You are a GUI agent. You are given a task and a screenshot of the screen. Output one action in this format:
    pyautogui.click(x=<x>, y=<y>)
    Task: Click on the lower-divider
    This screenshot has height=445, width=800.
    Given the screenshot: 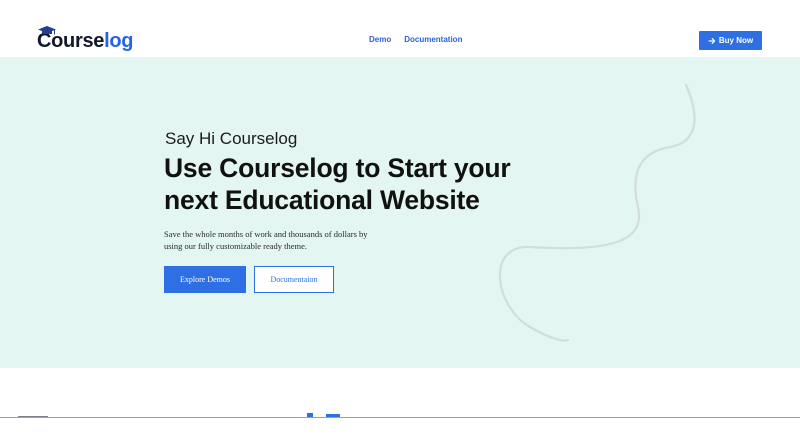 What is the action you would take?
    pyautogui.click(x=400, y=417)
    